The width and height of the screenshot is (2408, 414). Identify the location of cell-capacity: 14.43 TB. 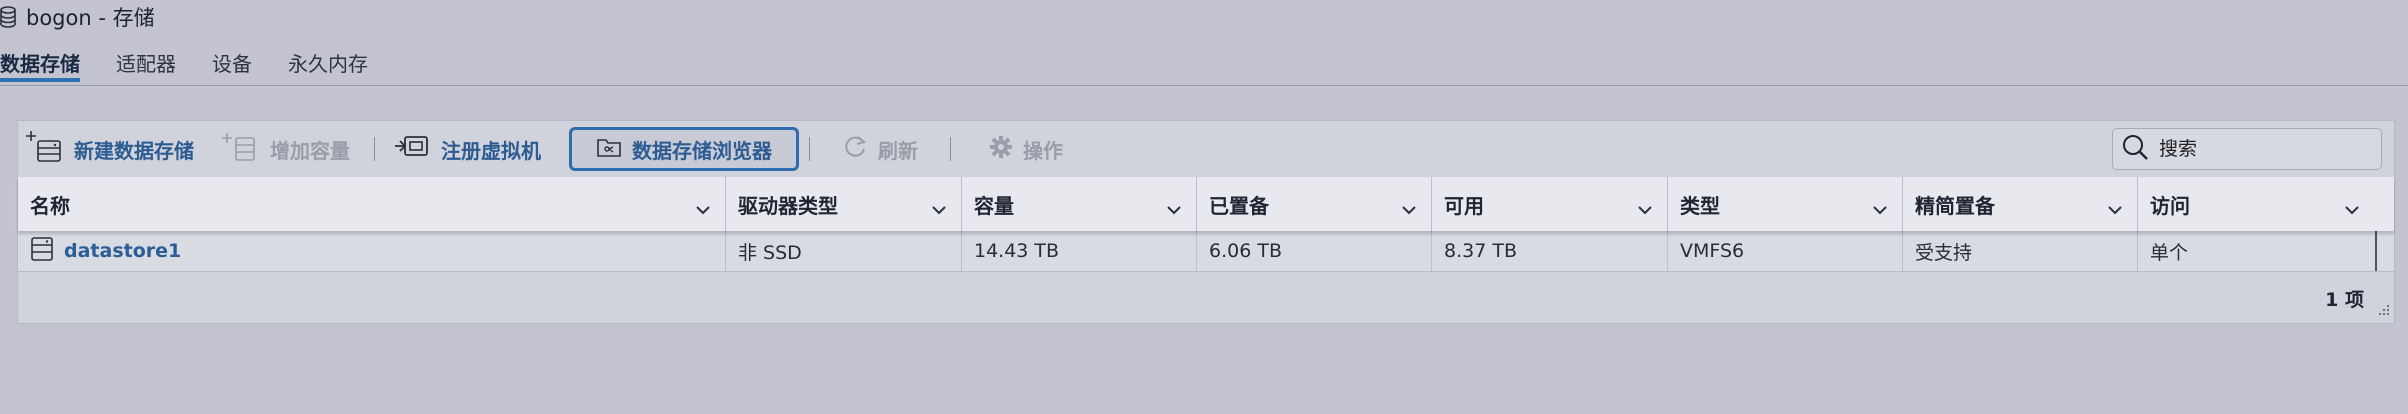
(1079, 251).